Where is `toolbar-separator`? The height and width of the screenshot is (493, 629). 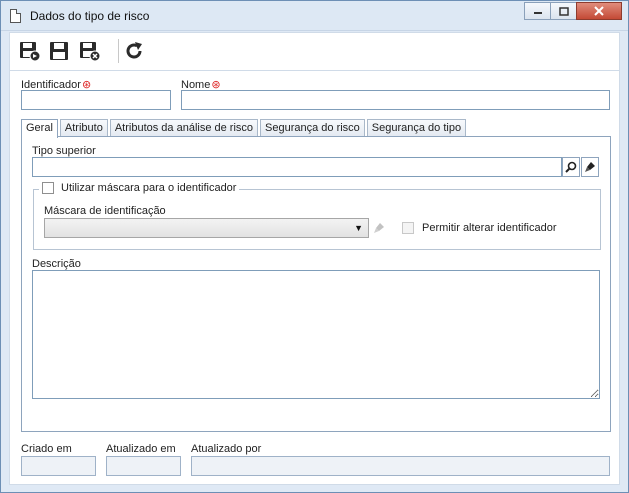 toolbar-separator is located at coordinates (118, 51).